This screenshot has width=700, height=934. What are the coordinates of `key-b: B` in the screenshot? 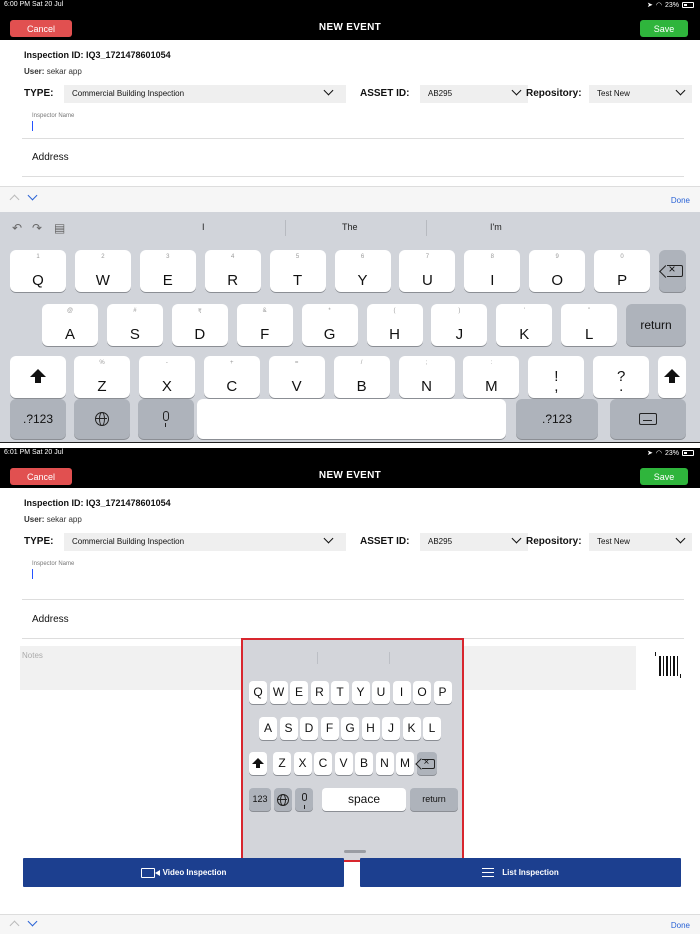 It's located at (364, 763).